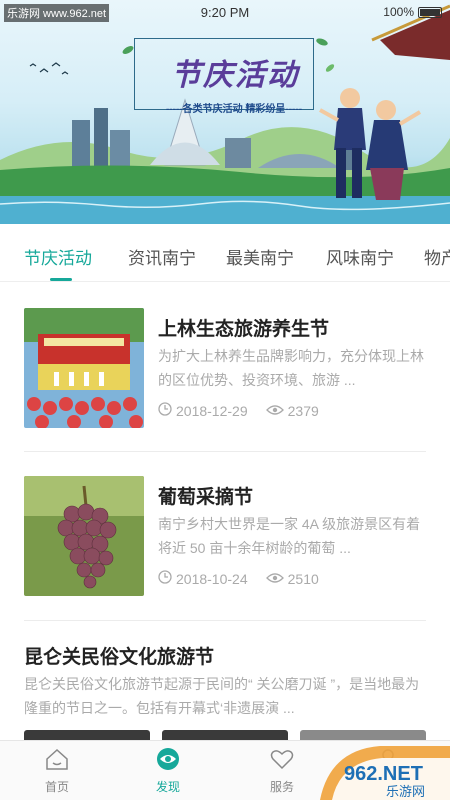  What do you see at coordinates (61, 279) in the screenshot?
I see `active-tab-indicator` at bounding box center [61, 279].